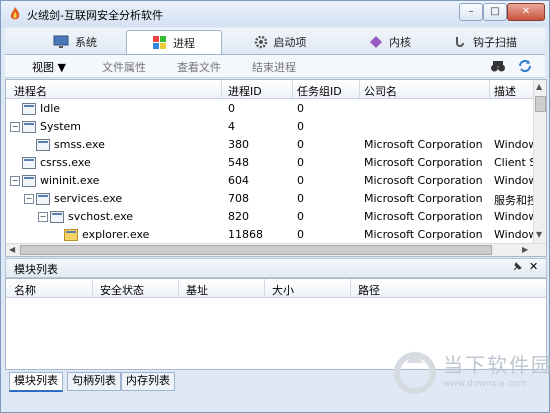  I want to click on col-pid: 进程ID, so click(245, 91).